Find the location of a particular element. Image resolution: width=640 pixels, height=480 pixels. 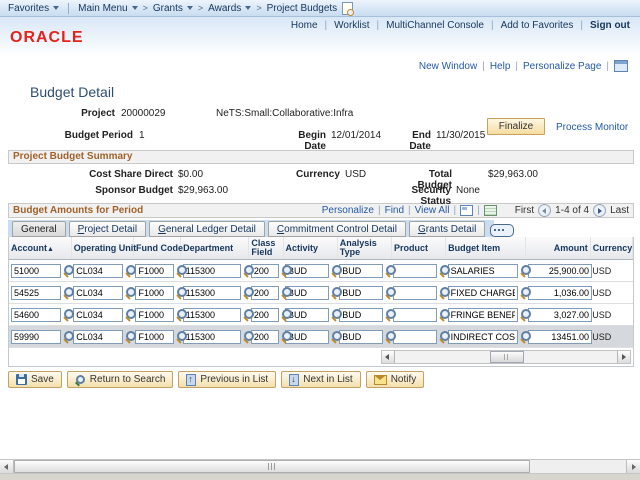

copy-url-icon is located at coordinates (621, 66).